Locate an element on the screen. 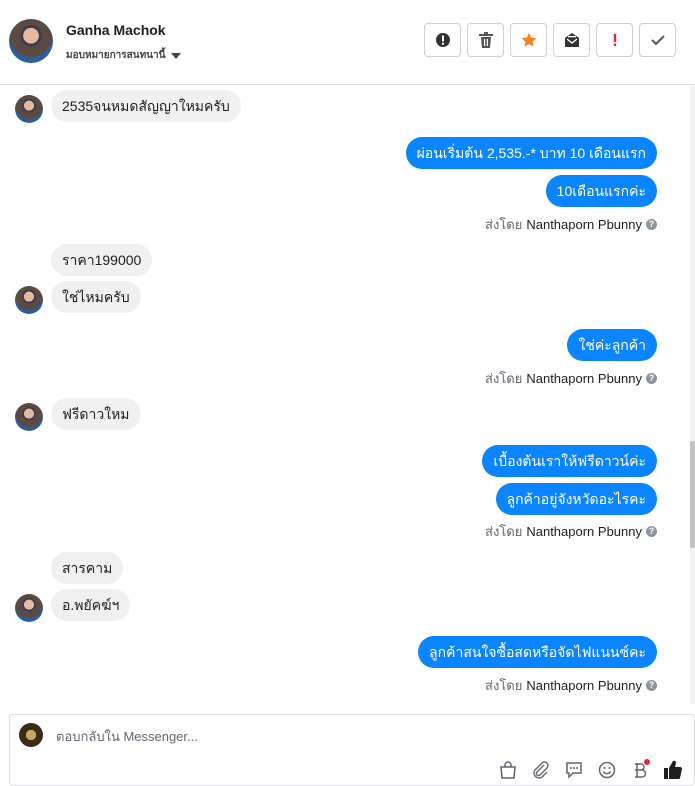  message-row: ใช่ไหมครับ is located at coordinates (96, 297).